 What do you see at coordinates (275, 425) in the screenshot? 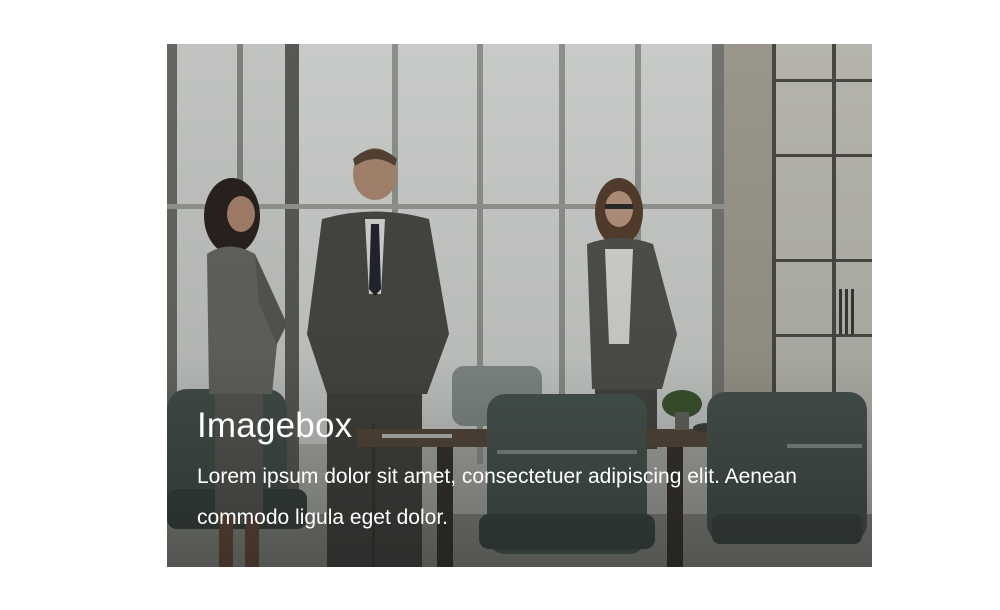
I see `imagebox-title: Imagebox` at bounding box center [275, 425].